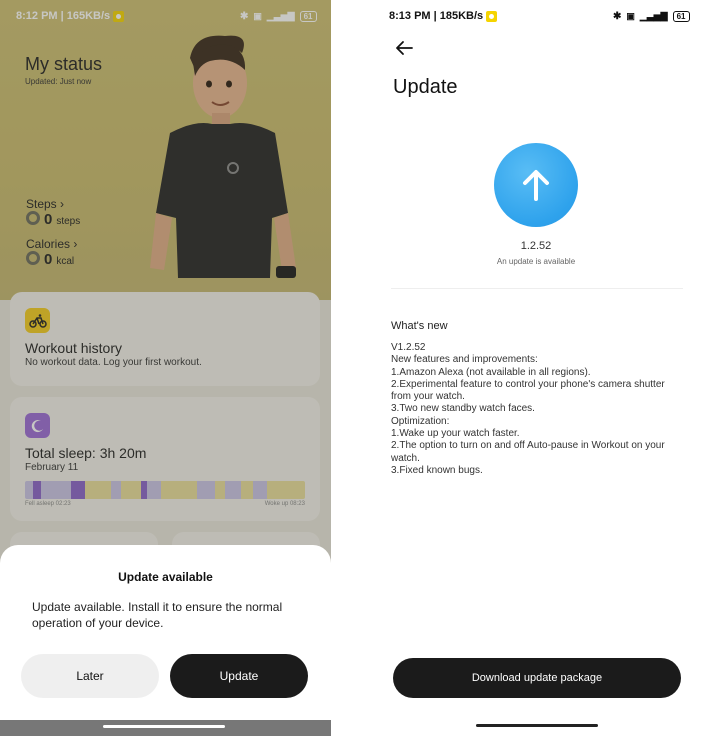 The image size is (728, 736). Describe the element at coordinates (437, 470) in the screenshot. I see `release-note-line: 3.Fixed known bugs.` at that location.